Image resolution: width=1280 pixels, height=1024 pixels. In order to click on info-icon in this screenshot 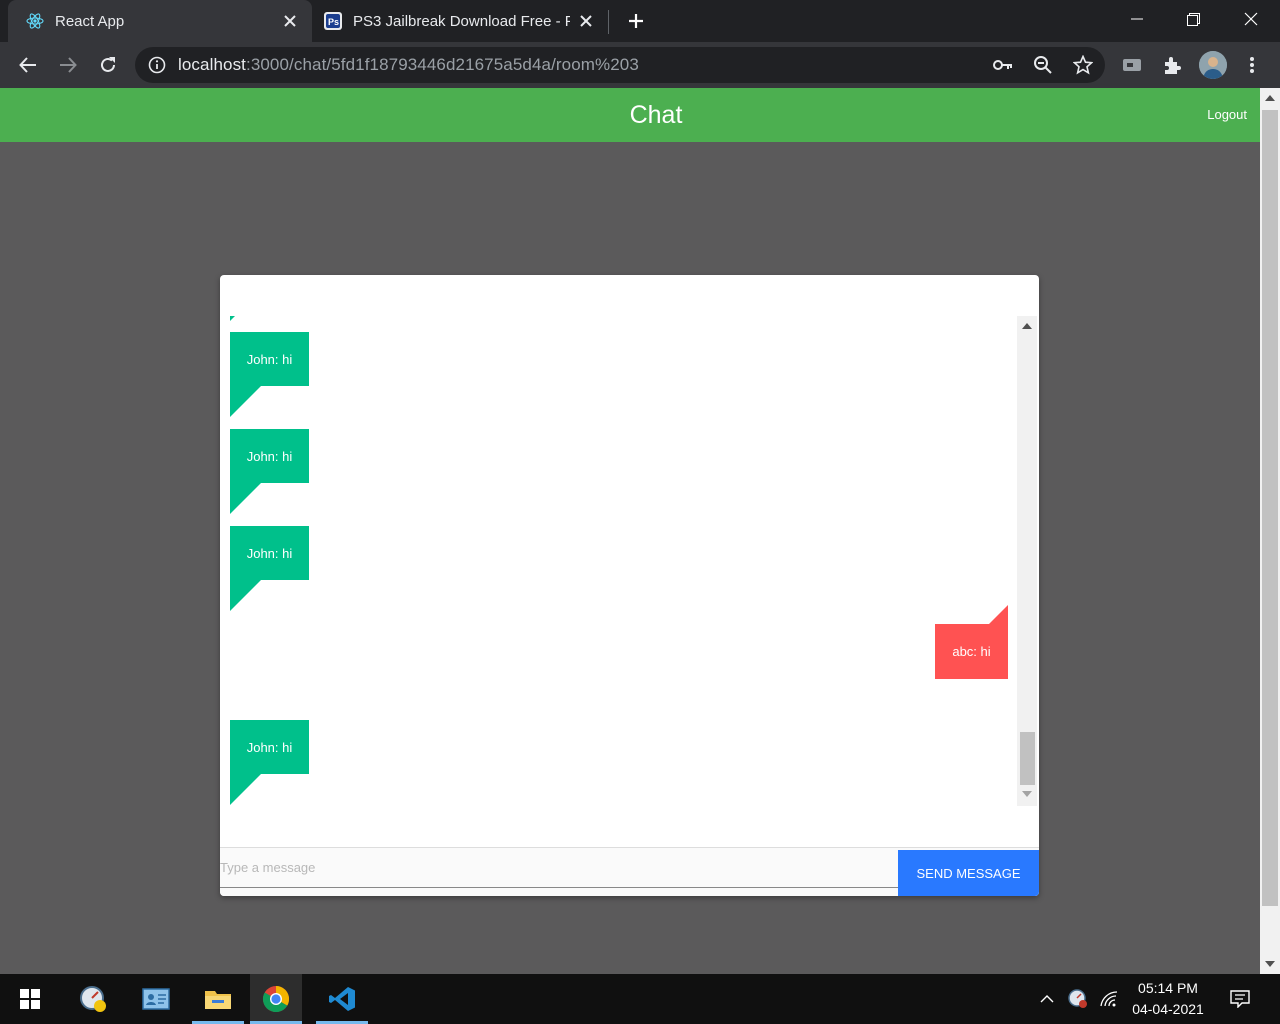, I will do `click(157, 65)`.